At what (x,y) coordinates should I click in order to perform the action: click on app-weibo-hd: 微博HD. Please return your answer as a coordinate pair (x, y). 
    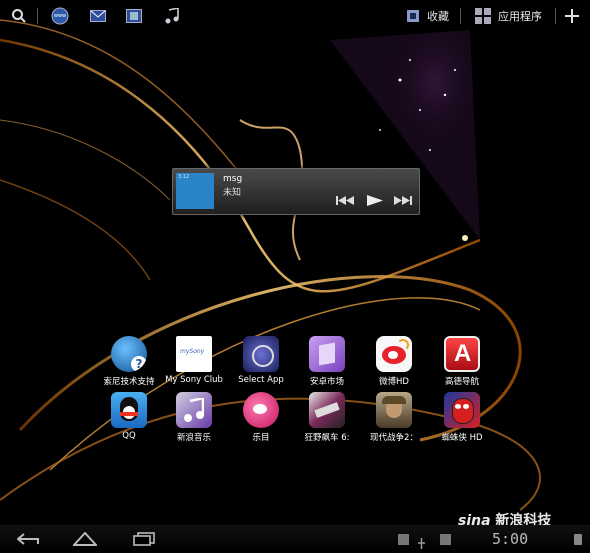
    Looking at the image, I should click on (394, 361).